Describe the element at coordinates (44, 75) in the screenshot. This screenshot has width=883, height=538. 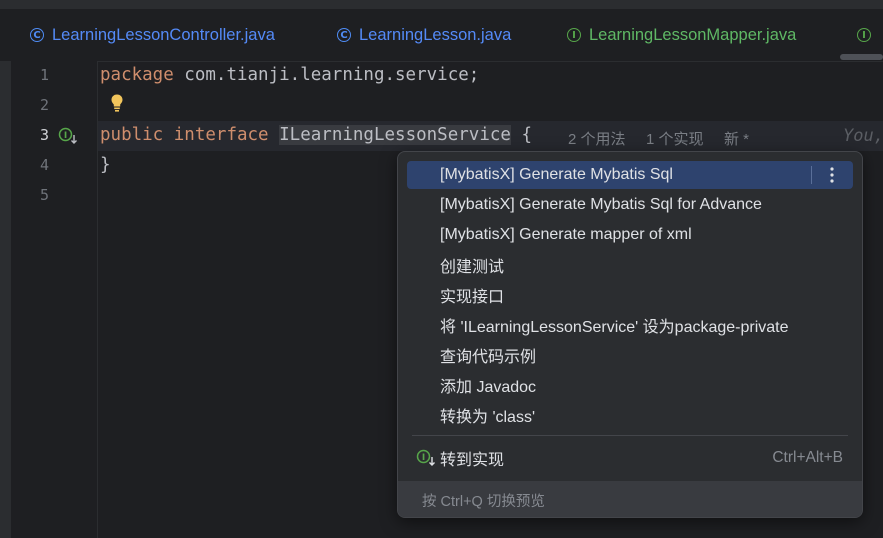
I see `line-number: 1` at that location.